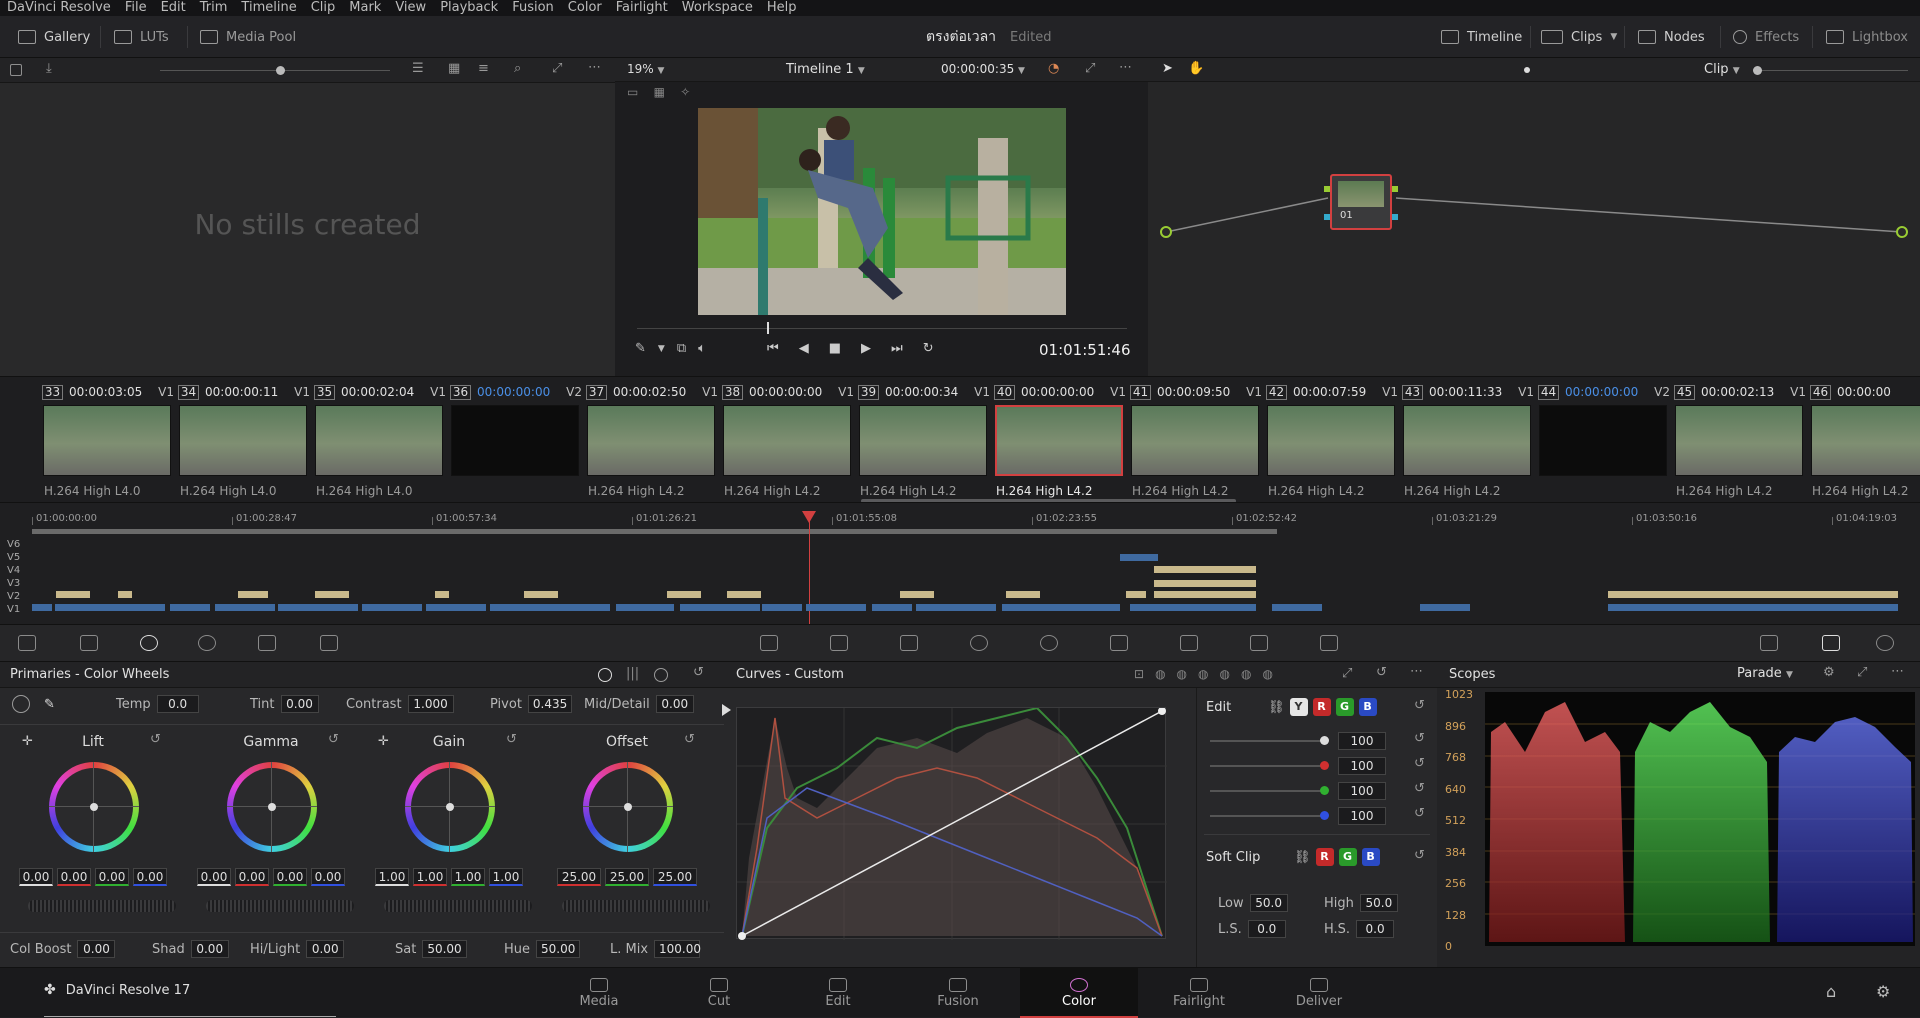 This screenshot has width=1920, height=1018. Describe the element at coordinates (1378, 903) in the screenshot. I see `high-field: 50.0` at that location.